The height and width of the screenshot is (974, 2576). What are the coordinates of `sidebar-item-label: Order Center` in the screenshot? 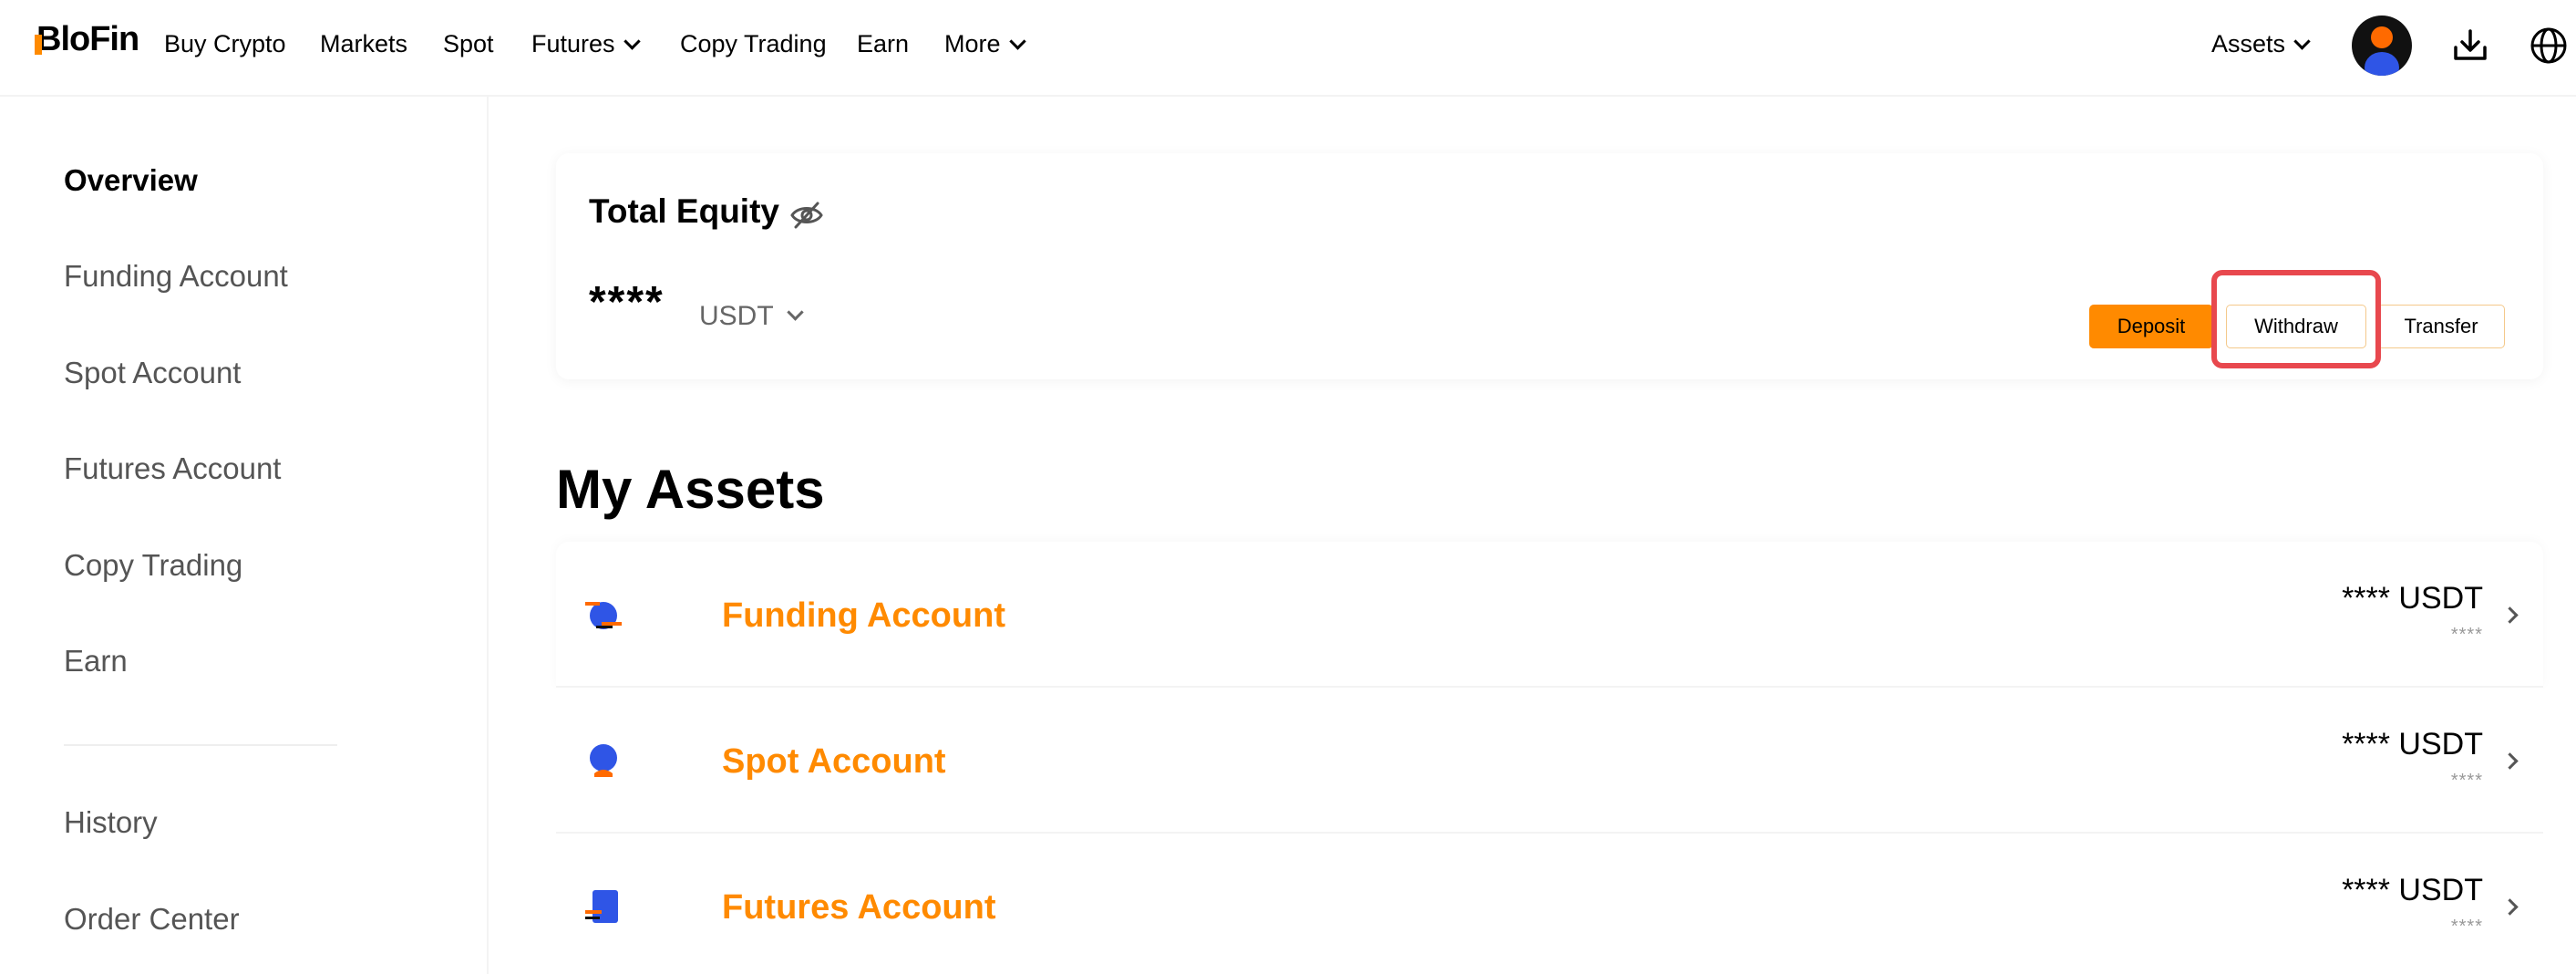 It's located at (152, 919).